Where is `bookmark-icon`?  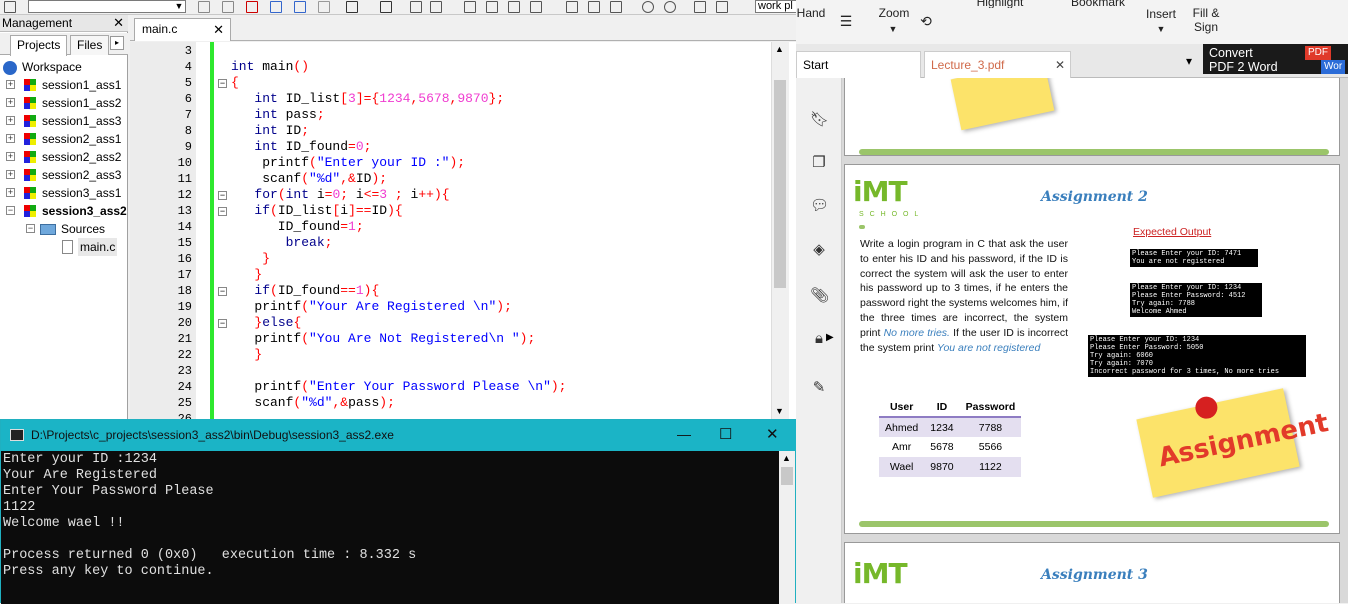 bookmark-icon is located at coordinates (300, 7).